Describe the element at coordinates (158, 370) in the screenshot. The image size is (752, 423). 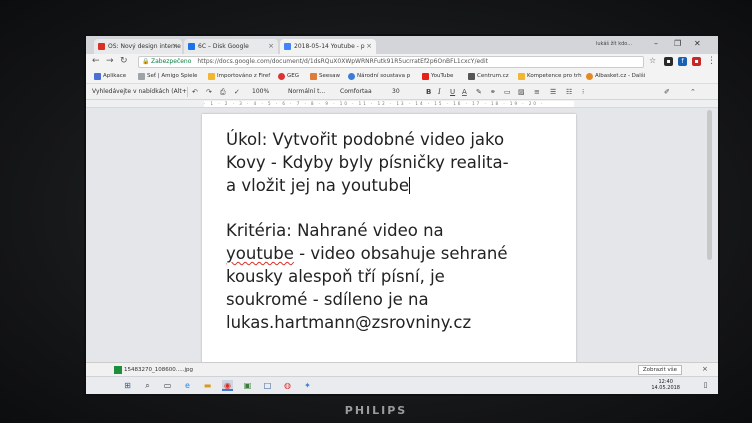
I see `download-filename: 15483270_108600.....jpg` at that location.